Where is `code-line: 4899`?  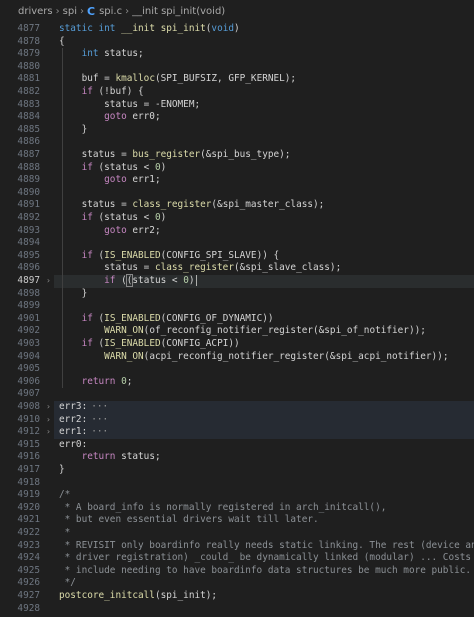
code-line: 4899 is located at coordinates (237, 306).